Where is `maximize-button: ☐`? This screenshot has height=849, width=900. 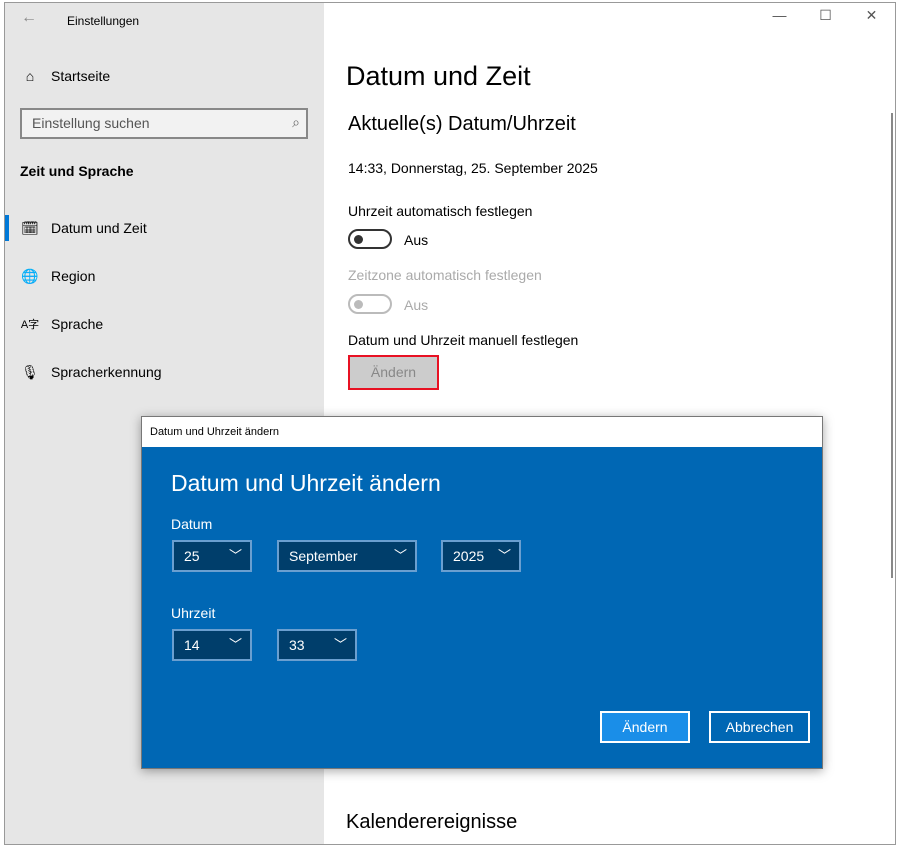 maximize-button: ☐ is located at coordinates (825, 15).